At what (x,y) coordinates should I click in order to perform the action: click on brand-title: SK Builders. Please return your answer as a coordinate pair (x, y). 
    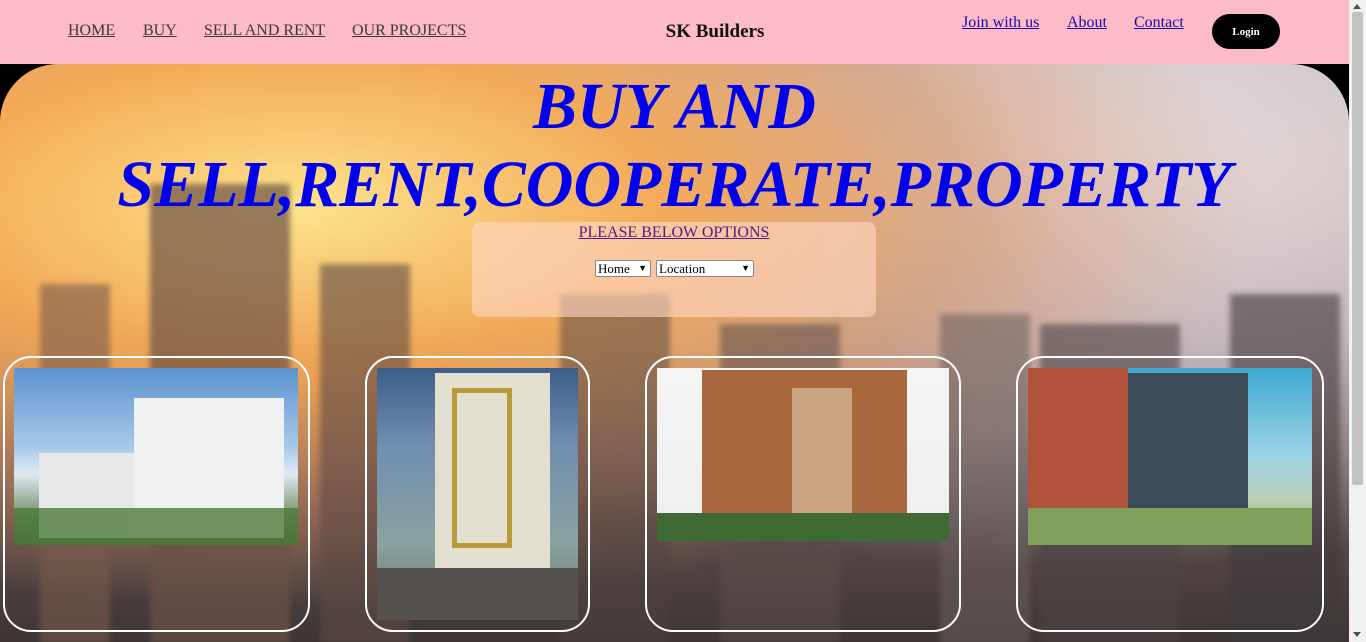
    Looking at the image, I should click on (715, 31).